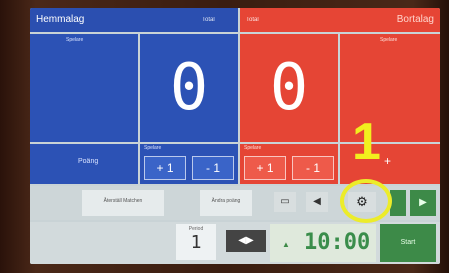 This screenshot has height=273, width=449. I want to click on away-score: 0, so click(289, 88).